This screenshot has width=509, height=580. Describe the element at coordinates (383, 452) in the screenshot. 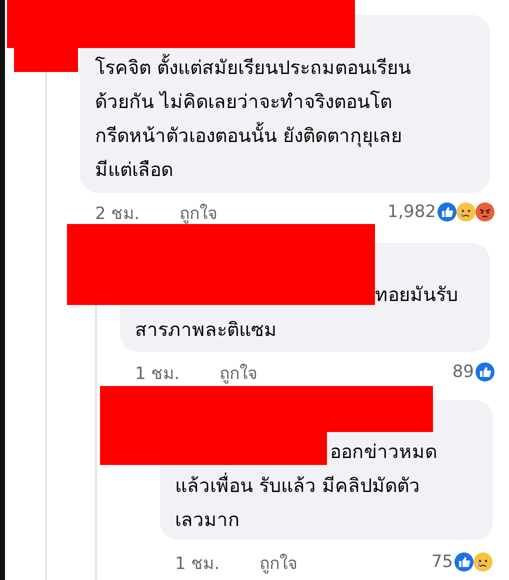

I see `comment-text: ออกข่าวหมด` at that location.